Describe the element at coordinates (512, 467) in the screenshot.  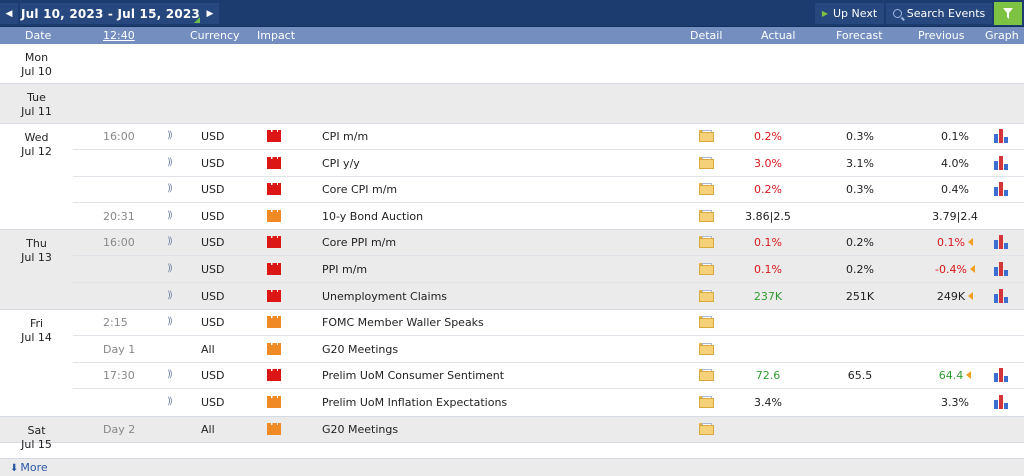
I see `calendar-footer: ⬇ More` at that location.